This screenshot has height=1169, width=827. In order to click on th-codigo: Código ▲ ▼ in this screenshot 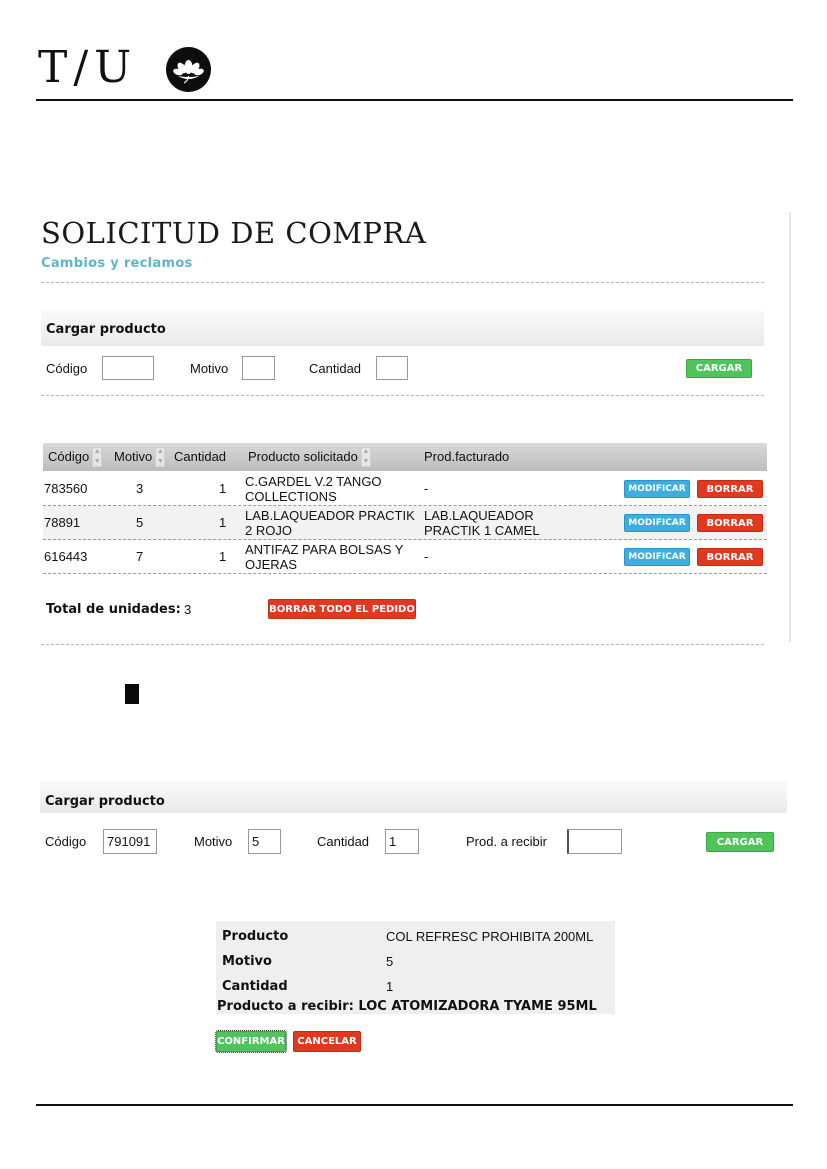, I will do `click(75, 457)`.